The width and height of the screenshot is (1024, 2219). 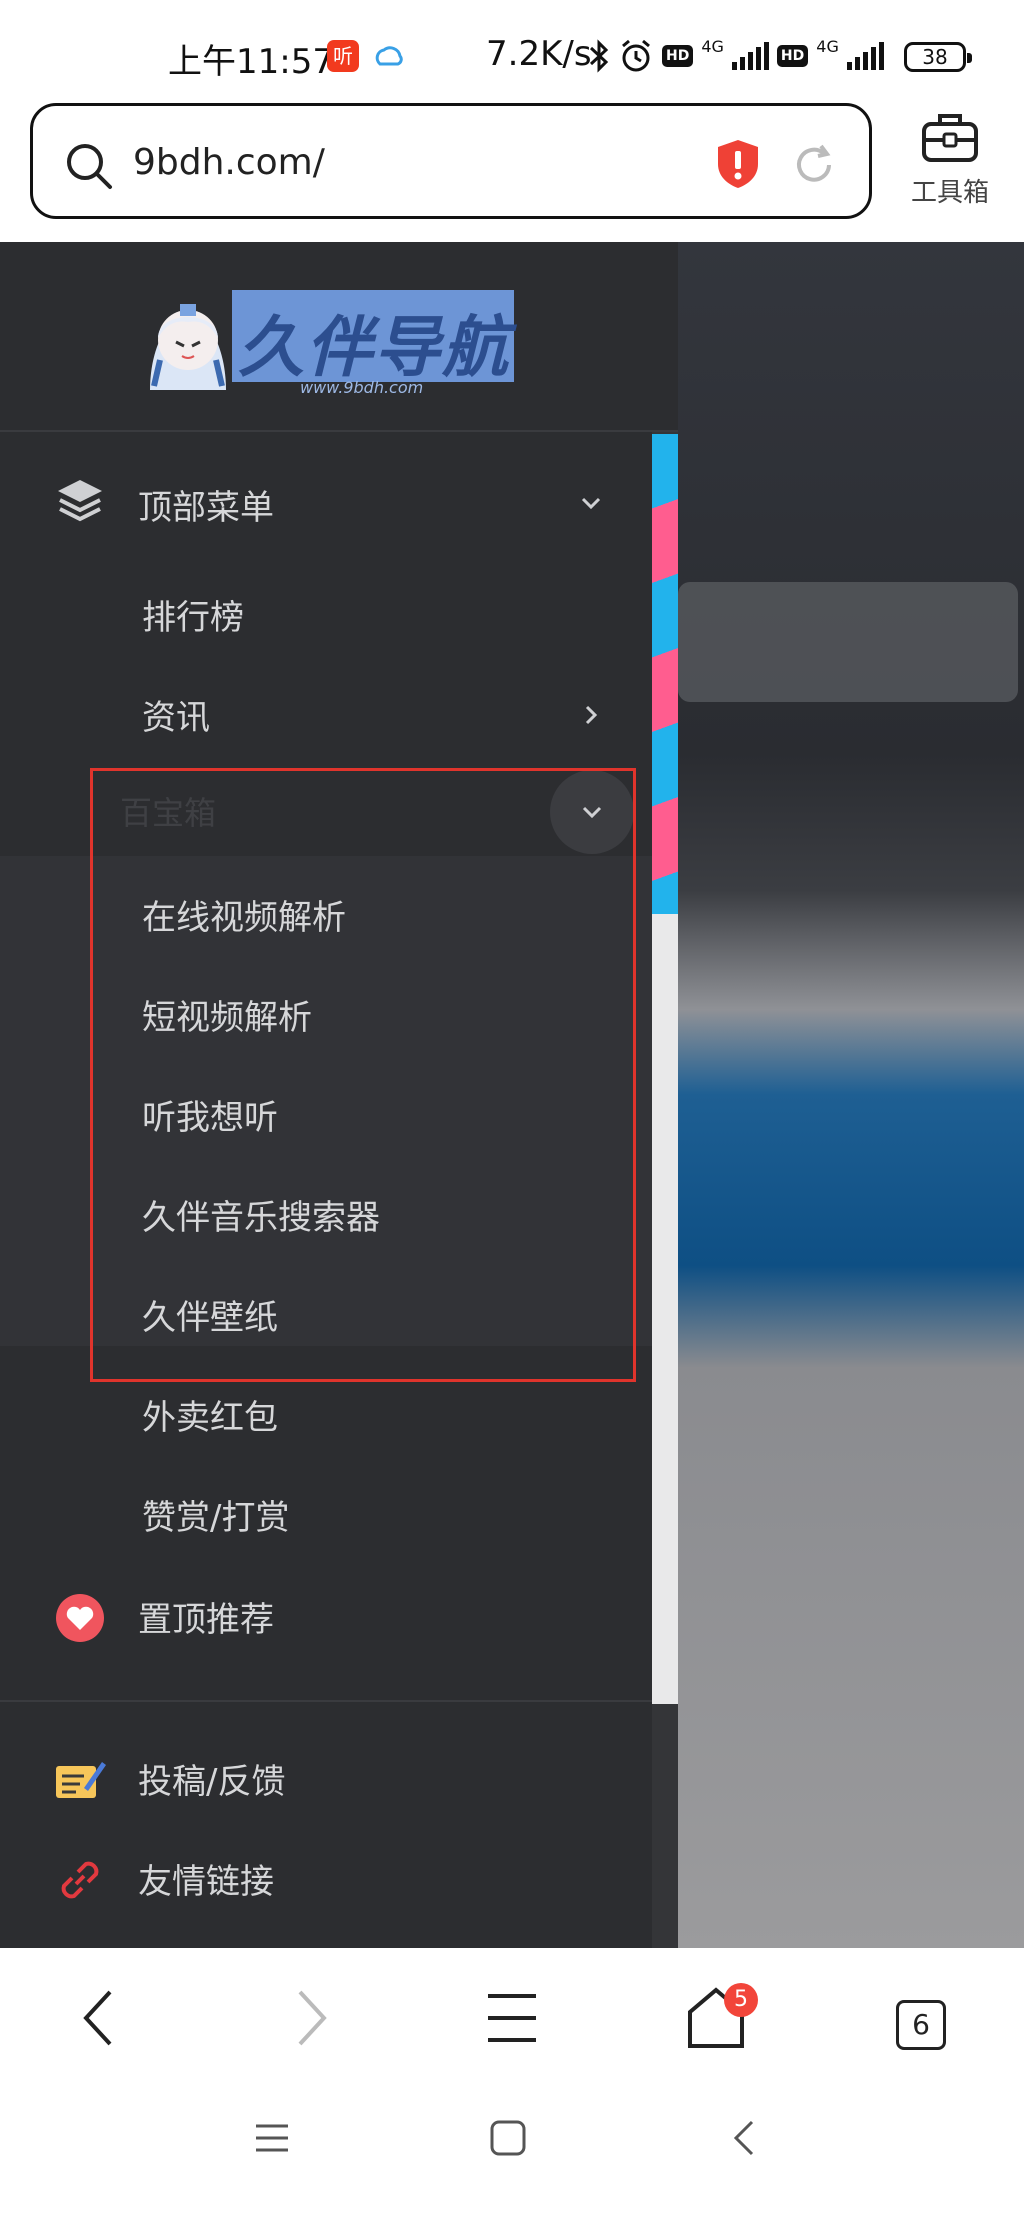 What do you see at coordinates (599, 56) in the screenshot?
I see `bluetooth-icon` at bounding box center [599, 56].